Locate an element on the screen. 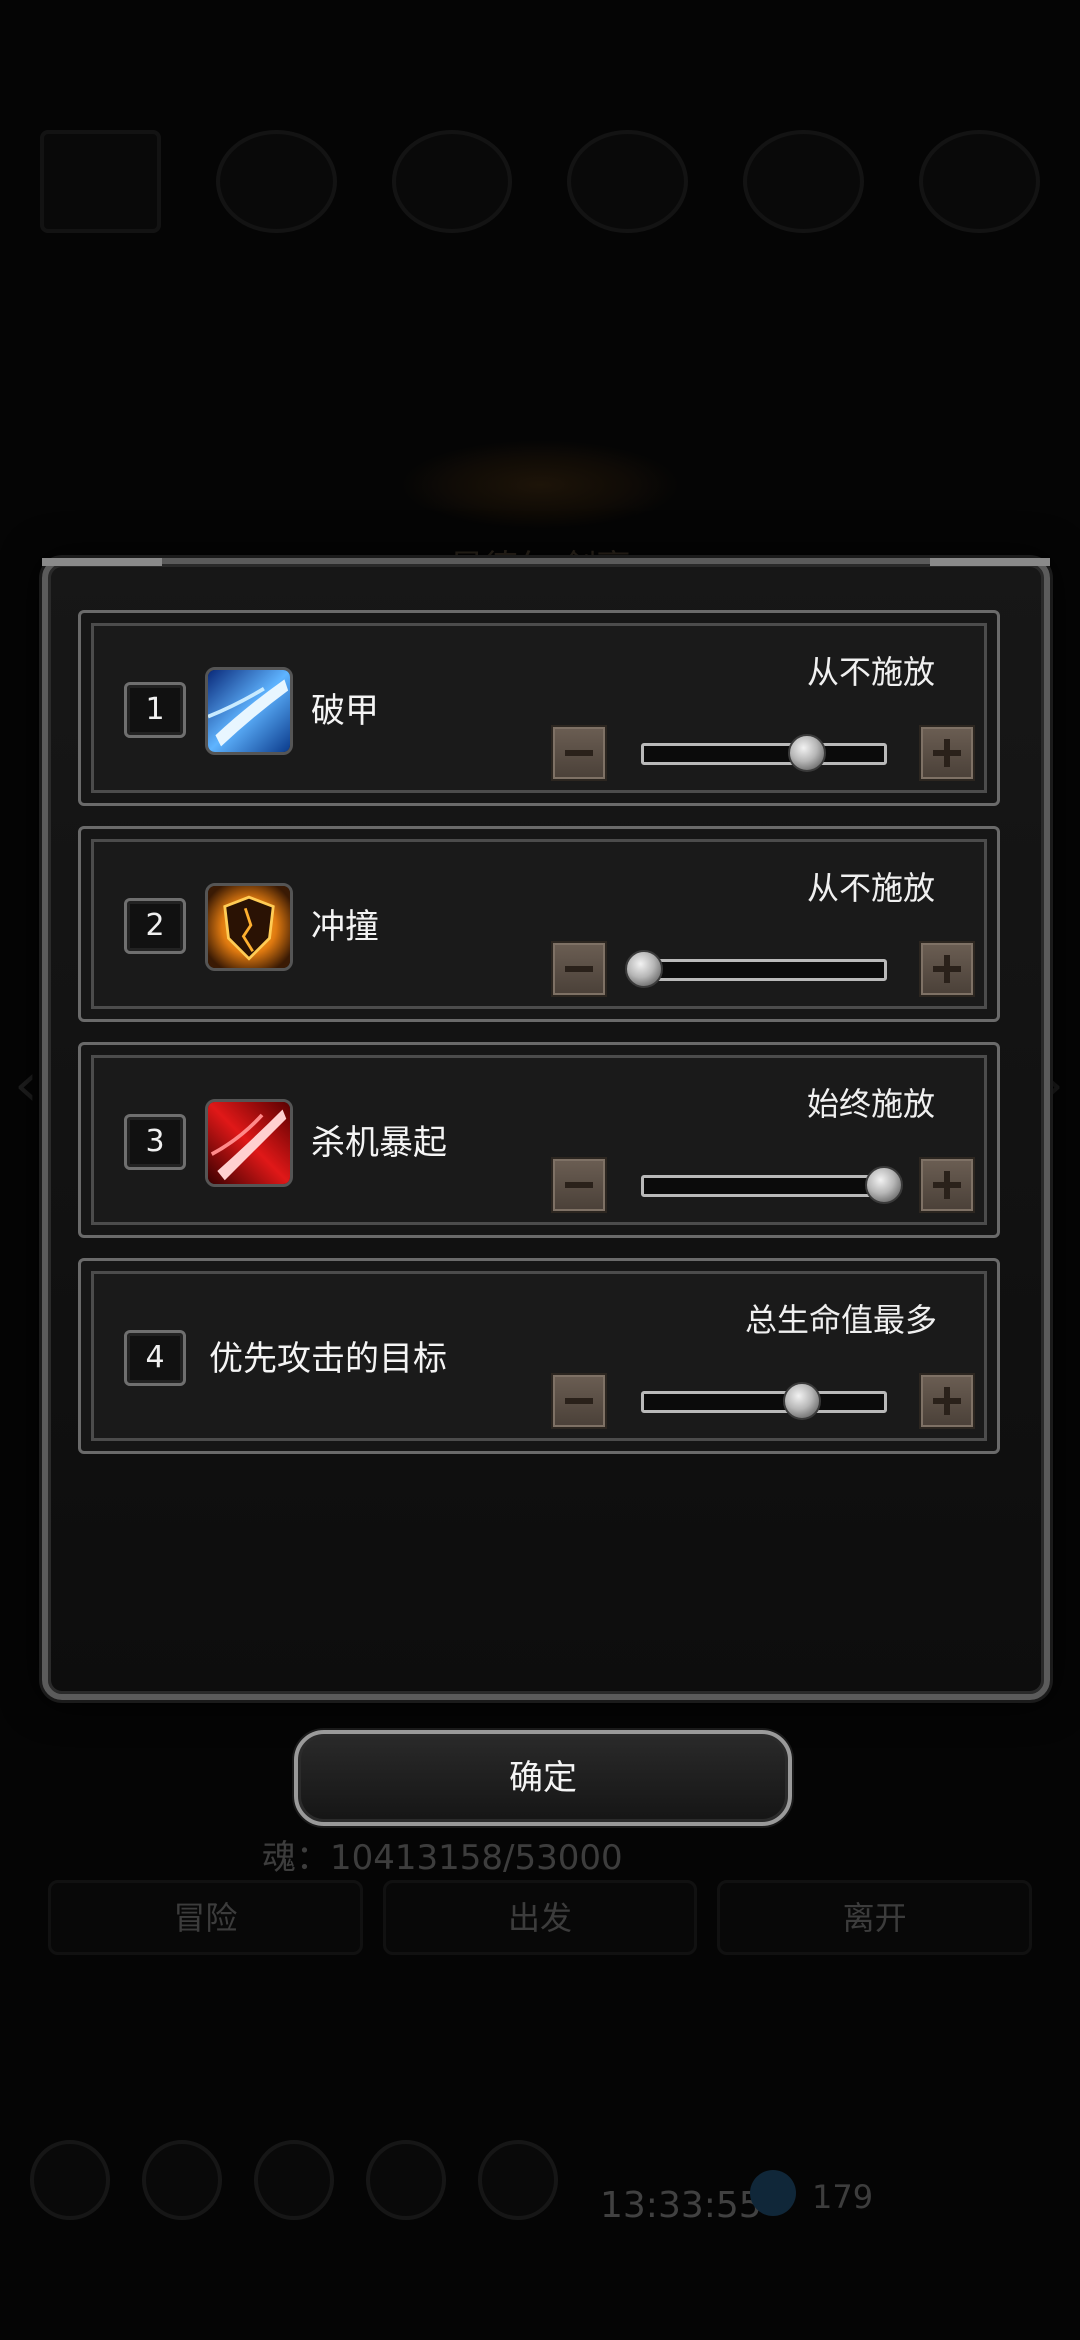 The height and width of the screenshot is (2340, 1080). cast-mode-label: 始终施放 is located at coordinates (870, 1104).